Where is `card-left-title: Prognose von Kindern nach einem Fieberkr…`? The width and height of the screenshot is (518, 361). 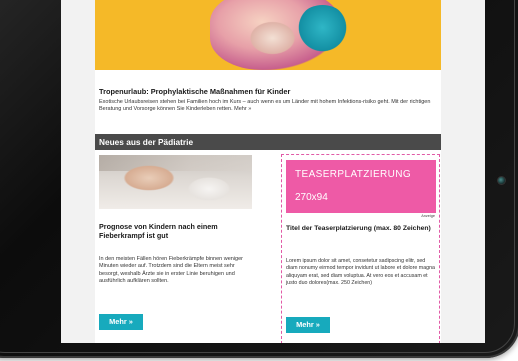
card-left-title: Prognose von Kindern nach einem Fieberkr… is located at coordinates (175, 231).